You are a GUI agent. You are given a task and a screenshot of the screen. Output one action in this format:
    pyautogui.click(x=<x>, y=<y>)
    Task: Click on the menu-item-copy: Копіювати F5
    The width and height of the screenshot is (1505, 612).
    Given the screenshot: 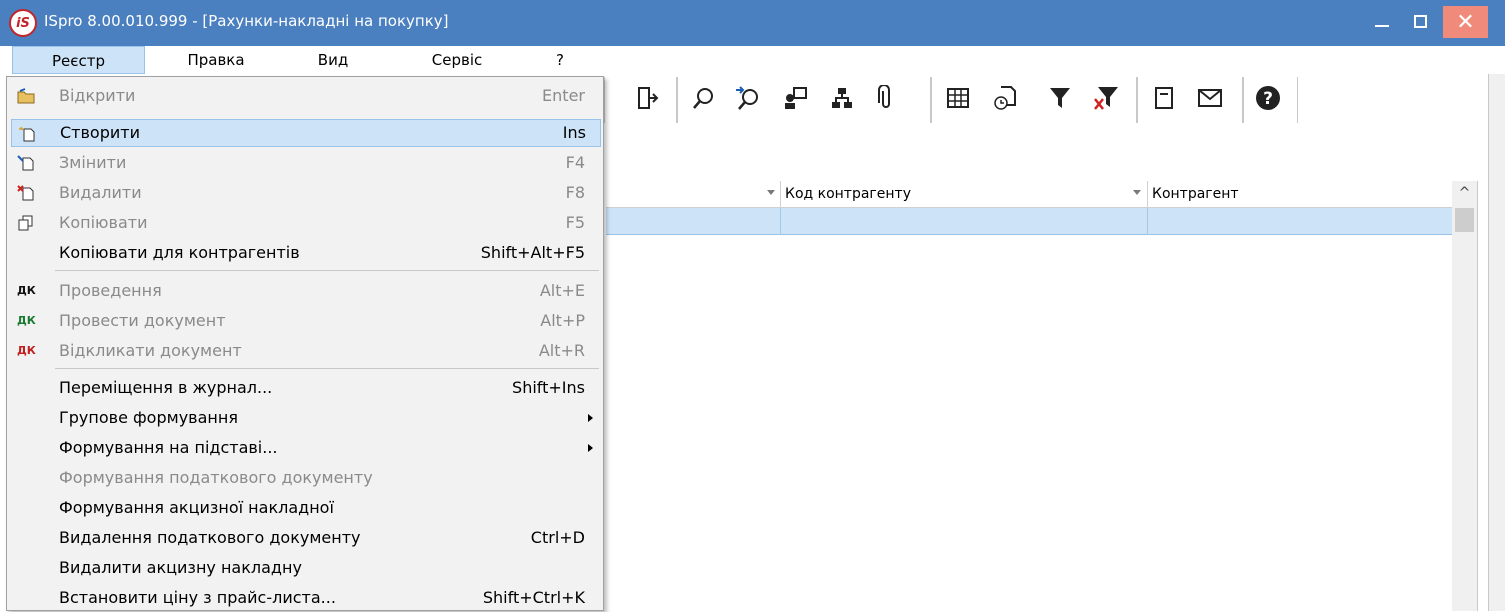 What is the action you would take?
    pyautogui.click(x=305, y=223)
    